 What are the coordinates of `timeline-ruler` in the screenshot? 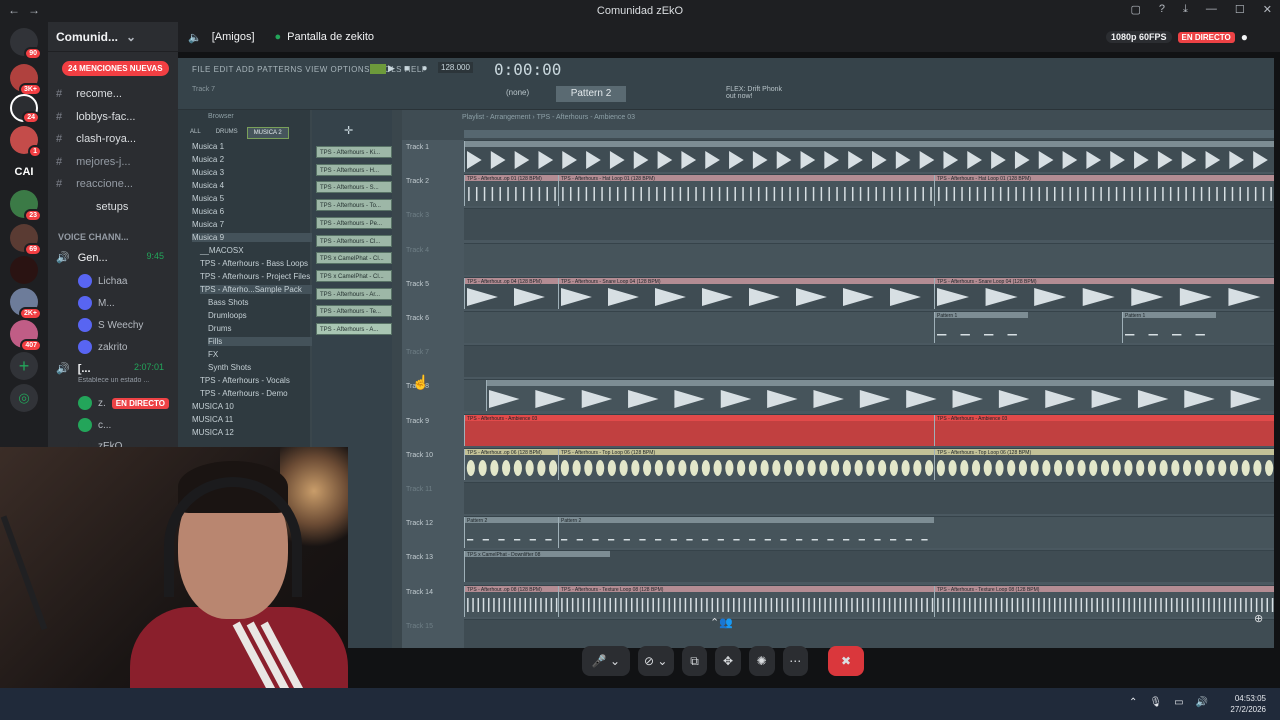 It's located at (869, 134).